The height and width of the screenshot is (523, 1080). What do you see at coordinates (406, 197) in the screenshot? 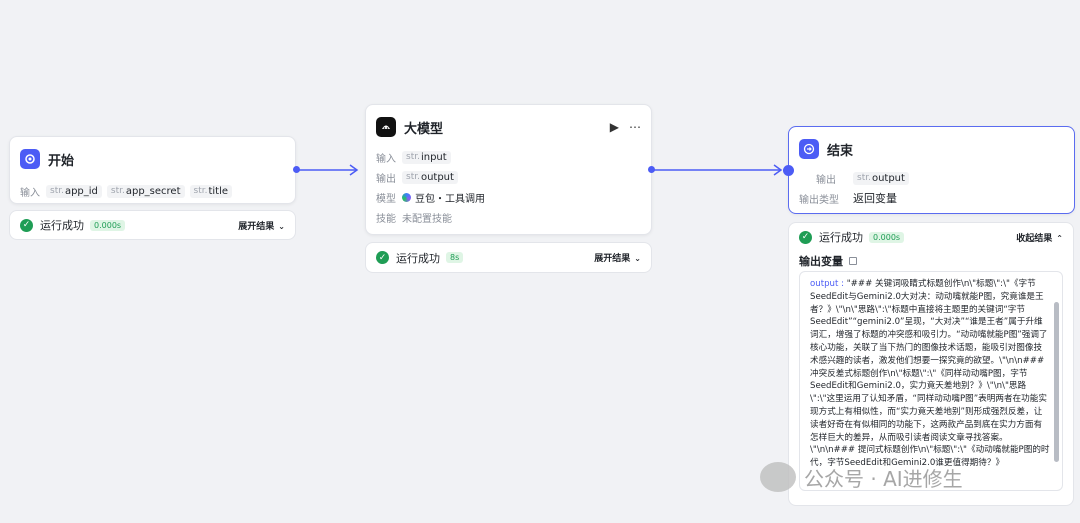
I see `doubao-logo-icon` at bounding box center [406, 197].